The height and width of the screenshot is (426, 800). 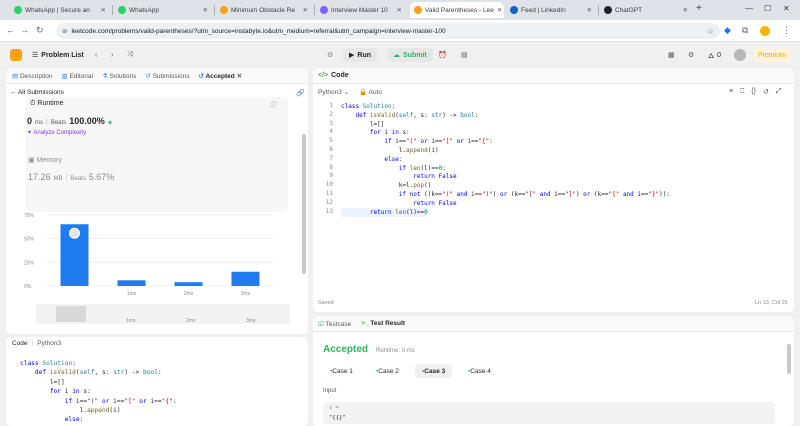 I want to click on tab-editorial: ▥ Editorial, so click(x=76, y=76).